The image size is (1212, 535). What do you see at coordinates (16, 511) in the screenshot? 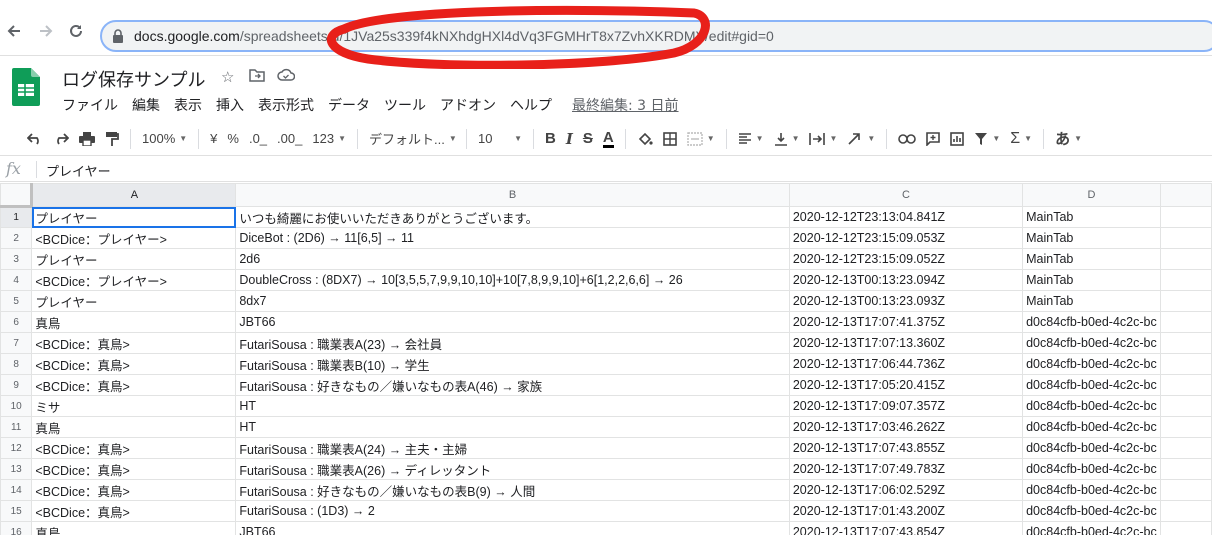
I see `row-header: 15` at bounding box center [16, 511].